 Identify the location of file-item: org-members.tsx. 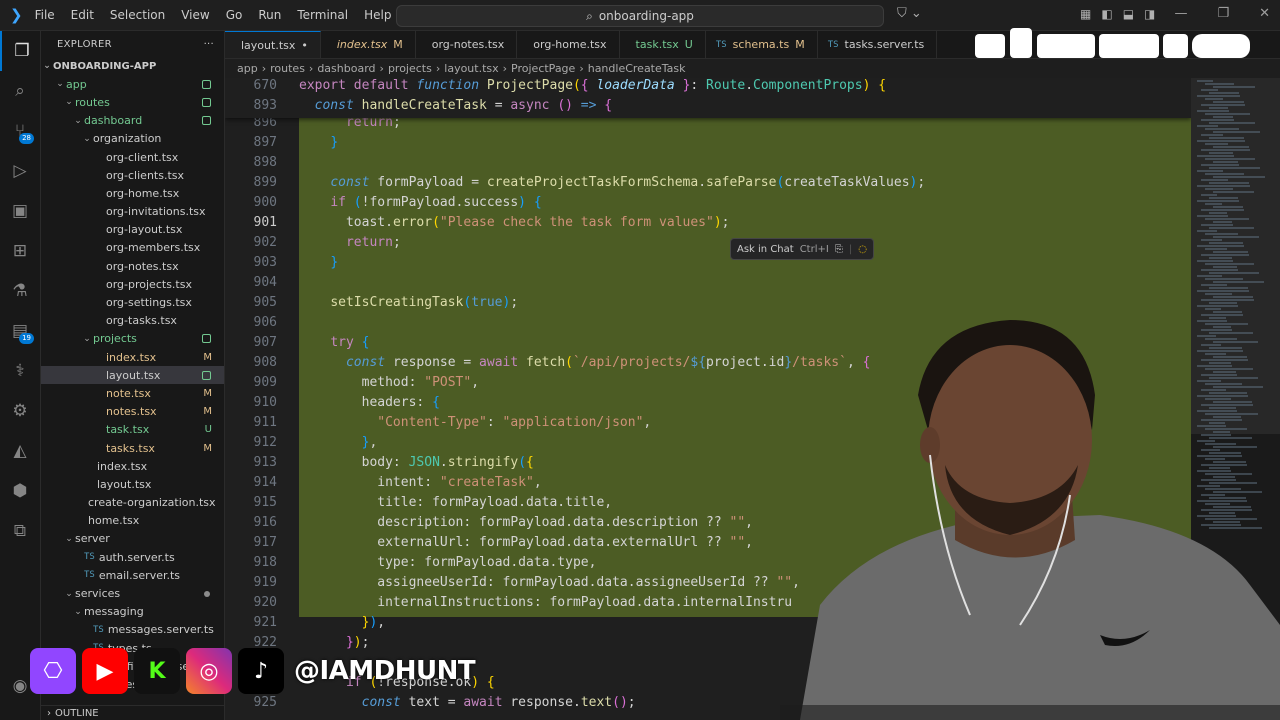
(132, 248).